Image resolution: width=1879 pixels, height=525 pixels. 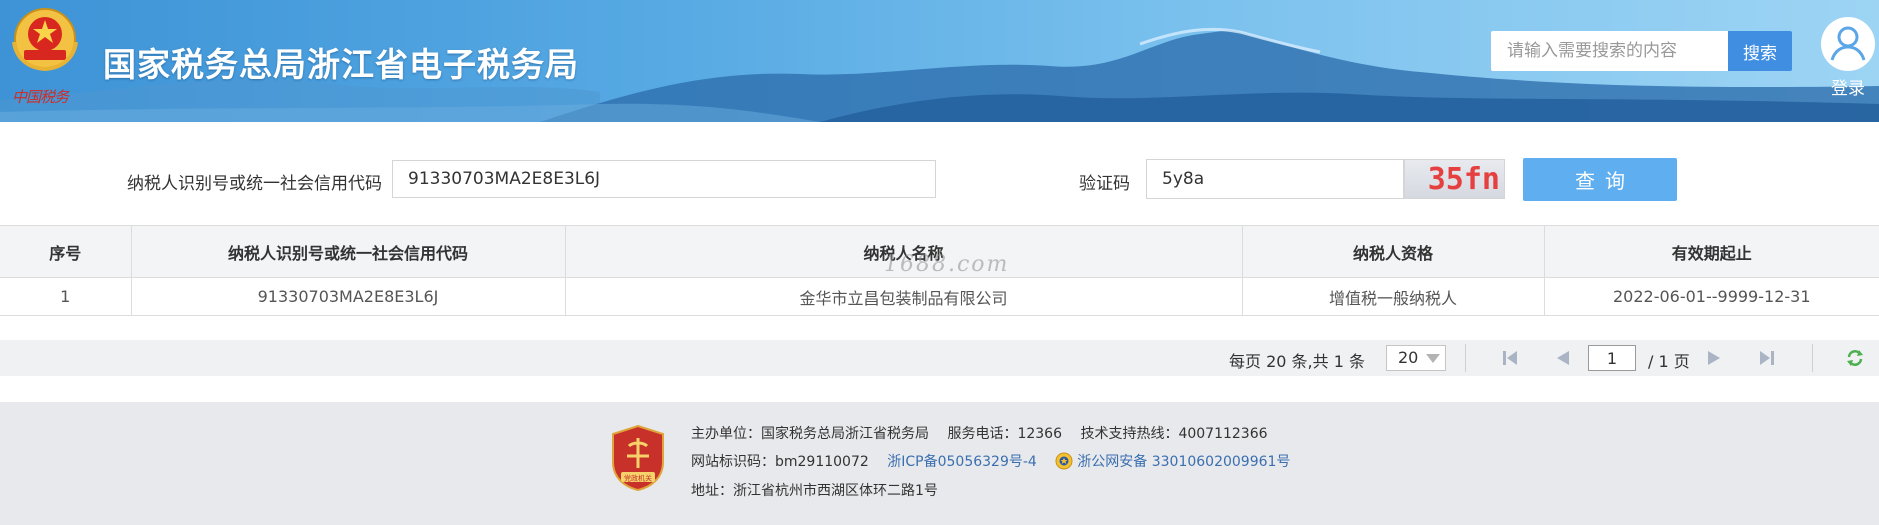 I want to click on police-record-link: 浙公网安备 33010602009961号, so click(x=1179, y=461).